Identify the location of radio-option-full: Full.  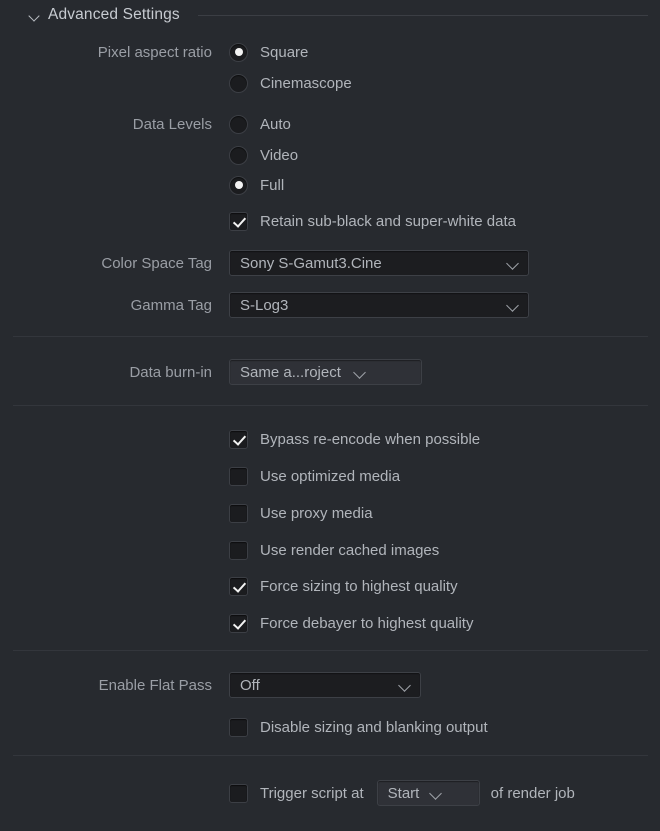
(257, 185).